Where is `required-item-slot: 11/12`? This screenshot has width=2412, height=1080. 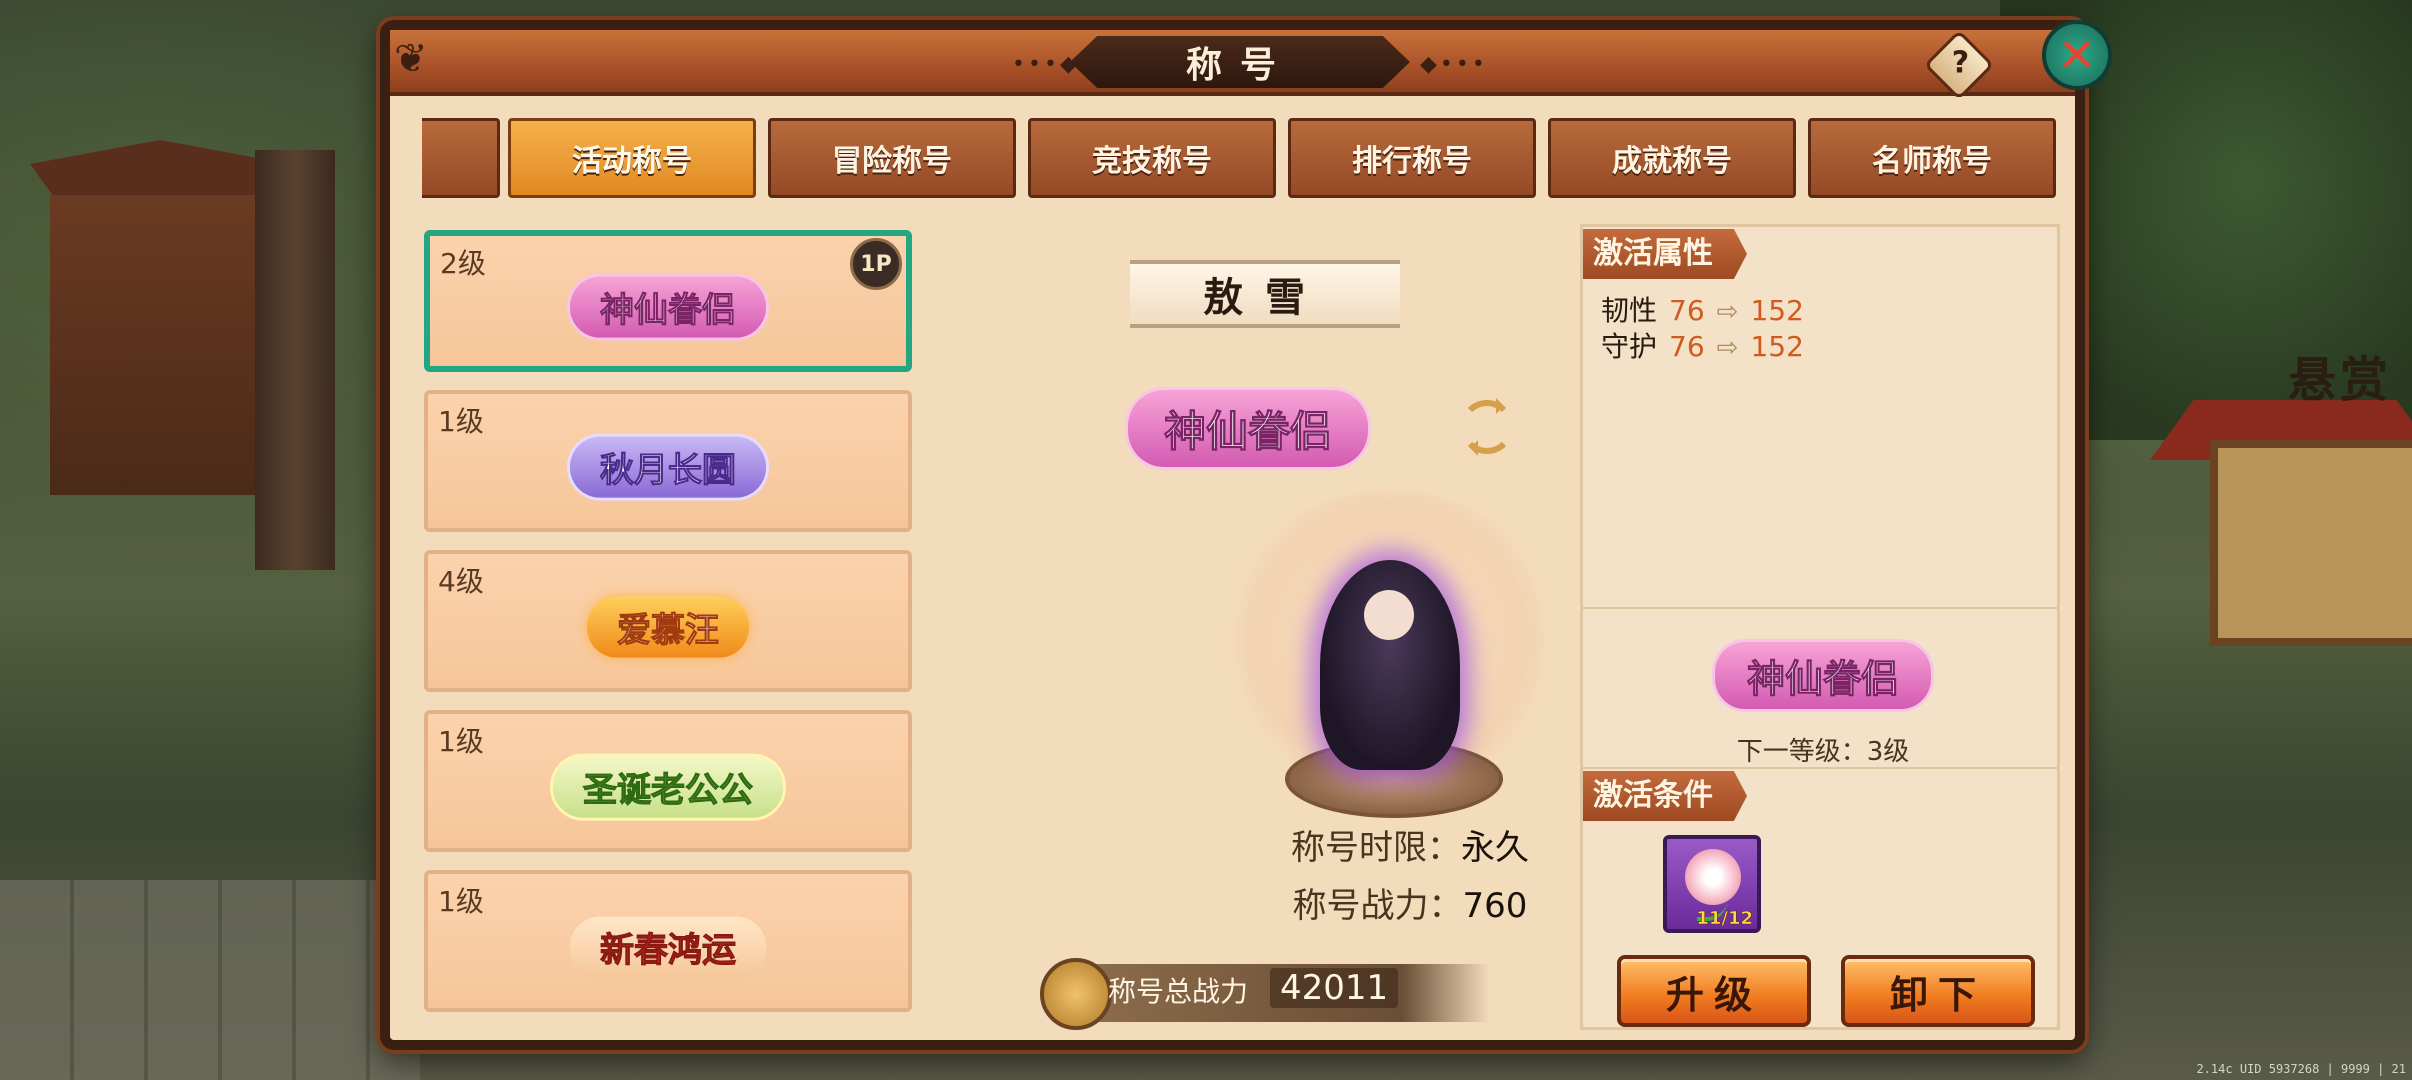 required-item-slot: 11/12 is located at coordinates (1712, 884).